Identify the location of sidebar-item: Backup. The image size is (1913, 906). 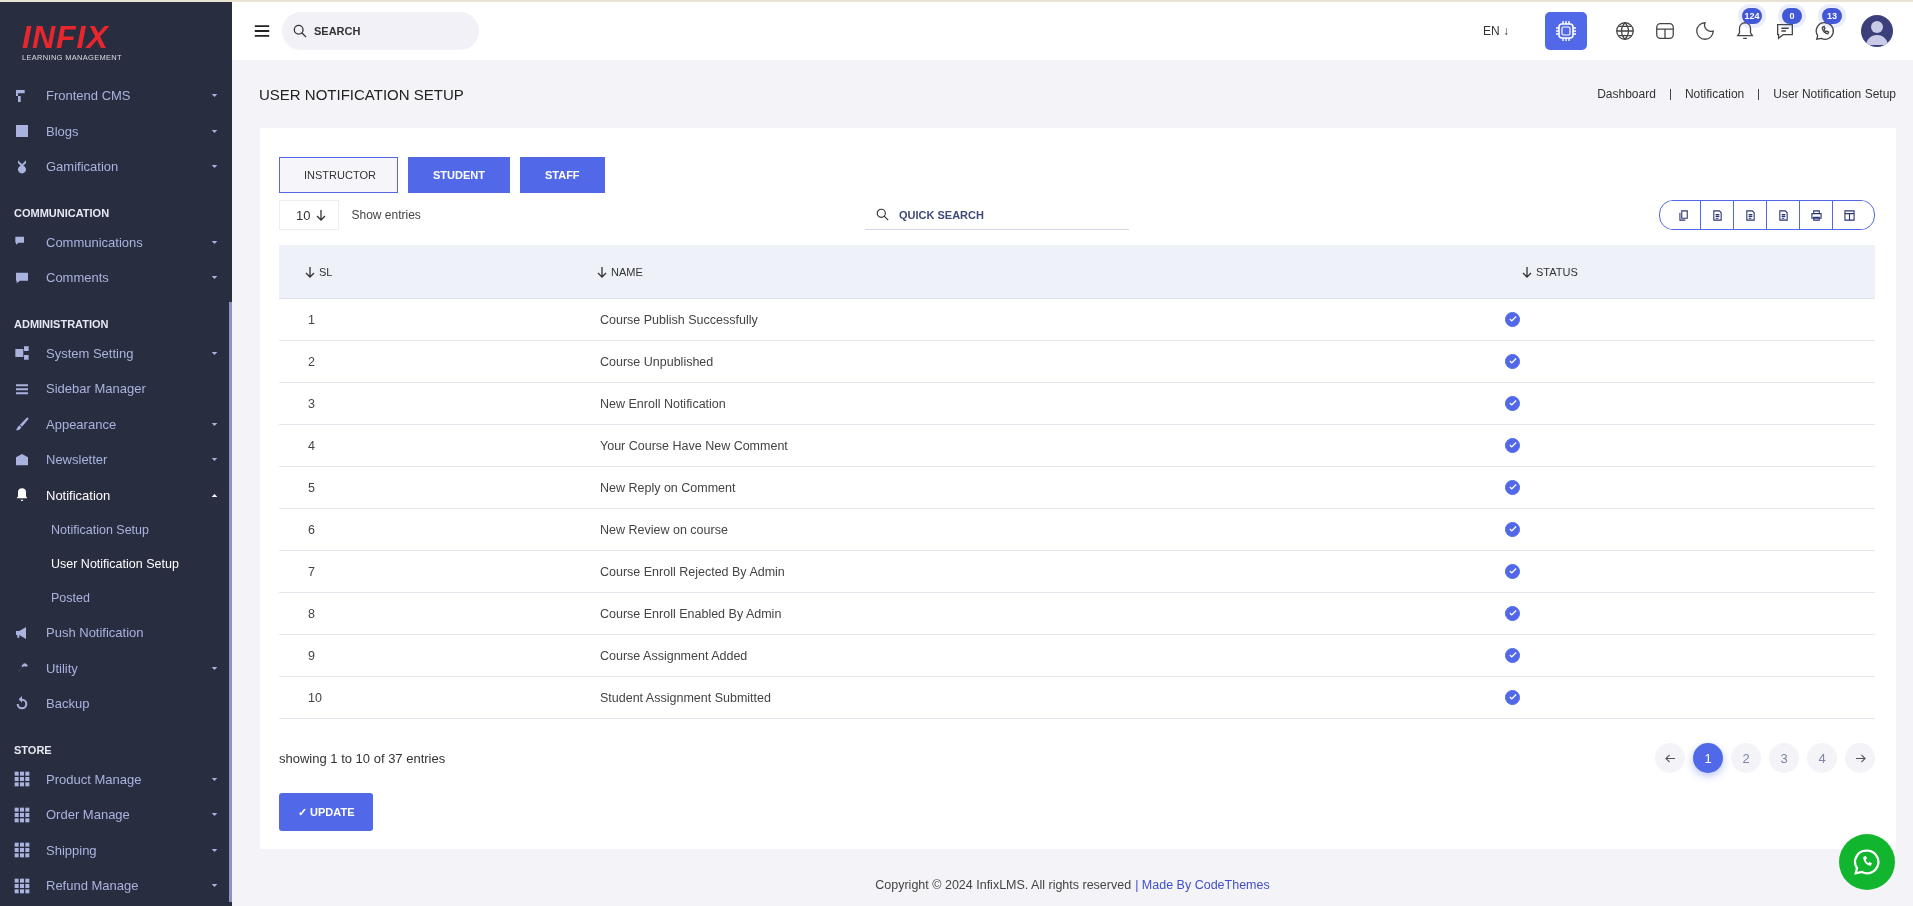
(132, 704).